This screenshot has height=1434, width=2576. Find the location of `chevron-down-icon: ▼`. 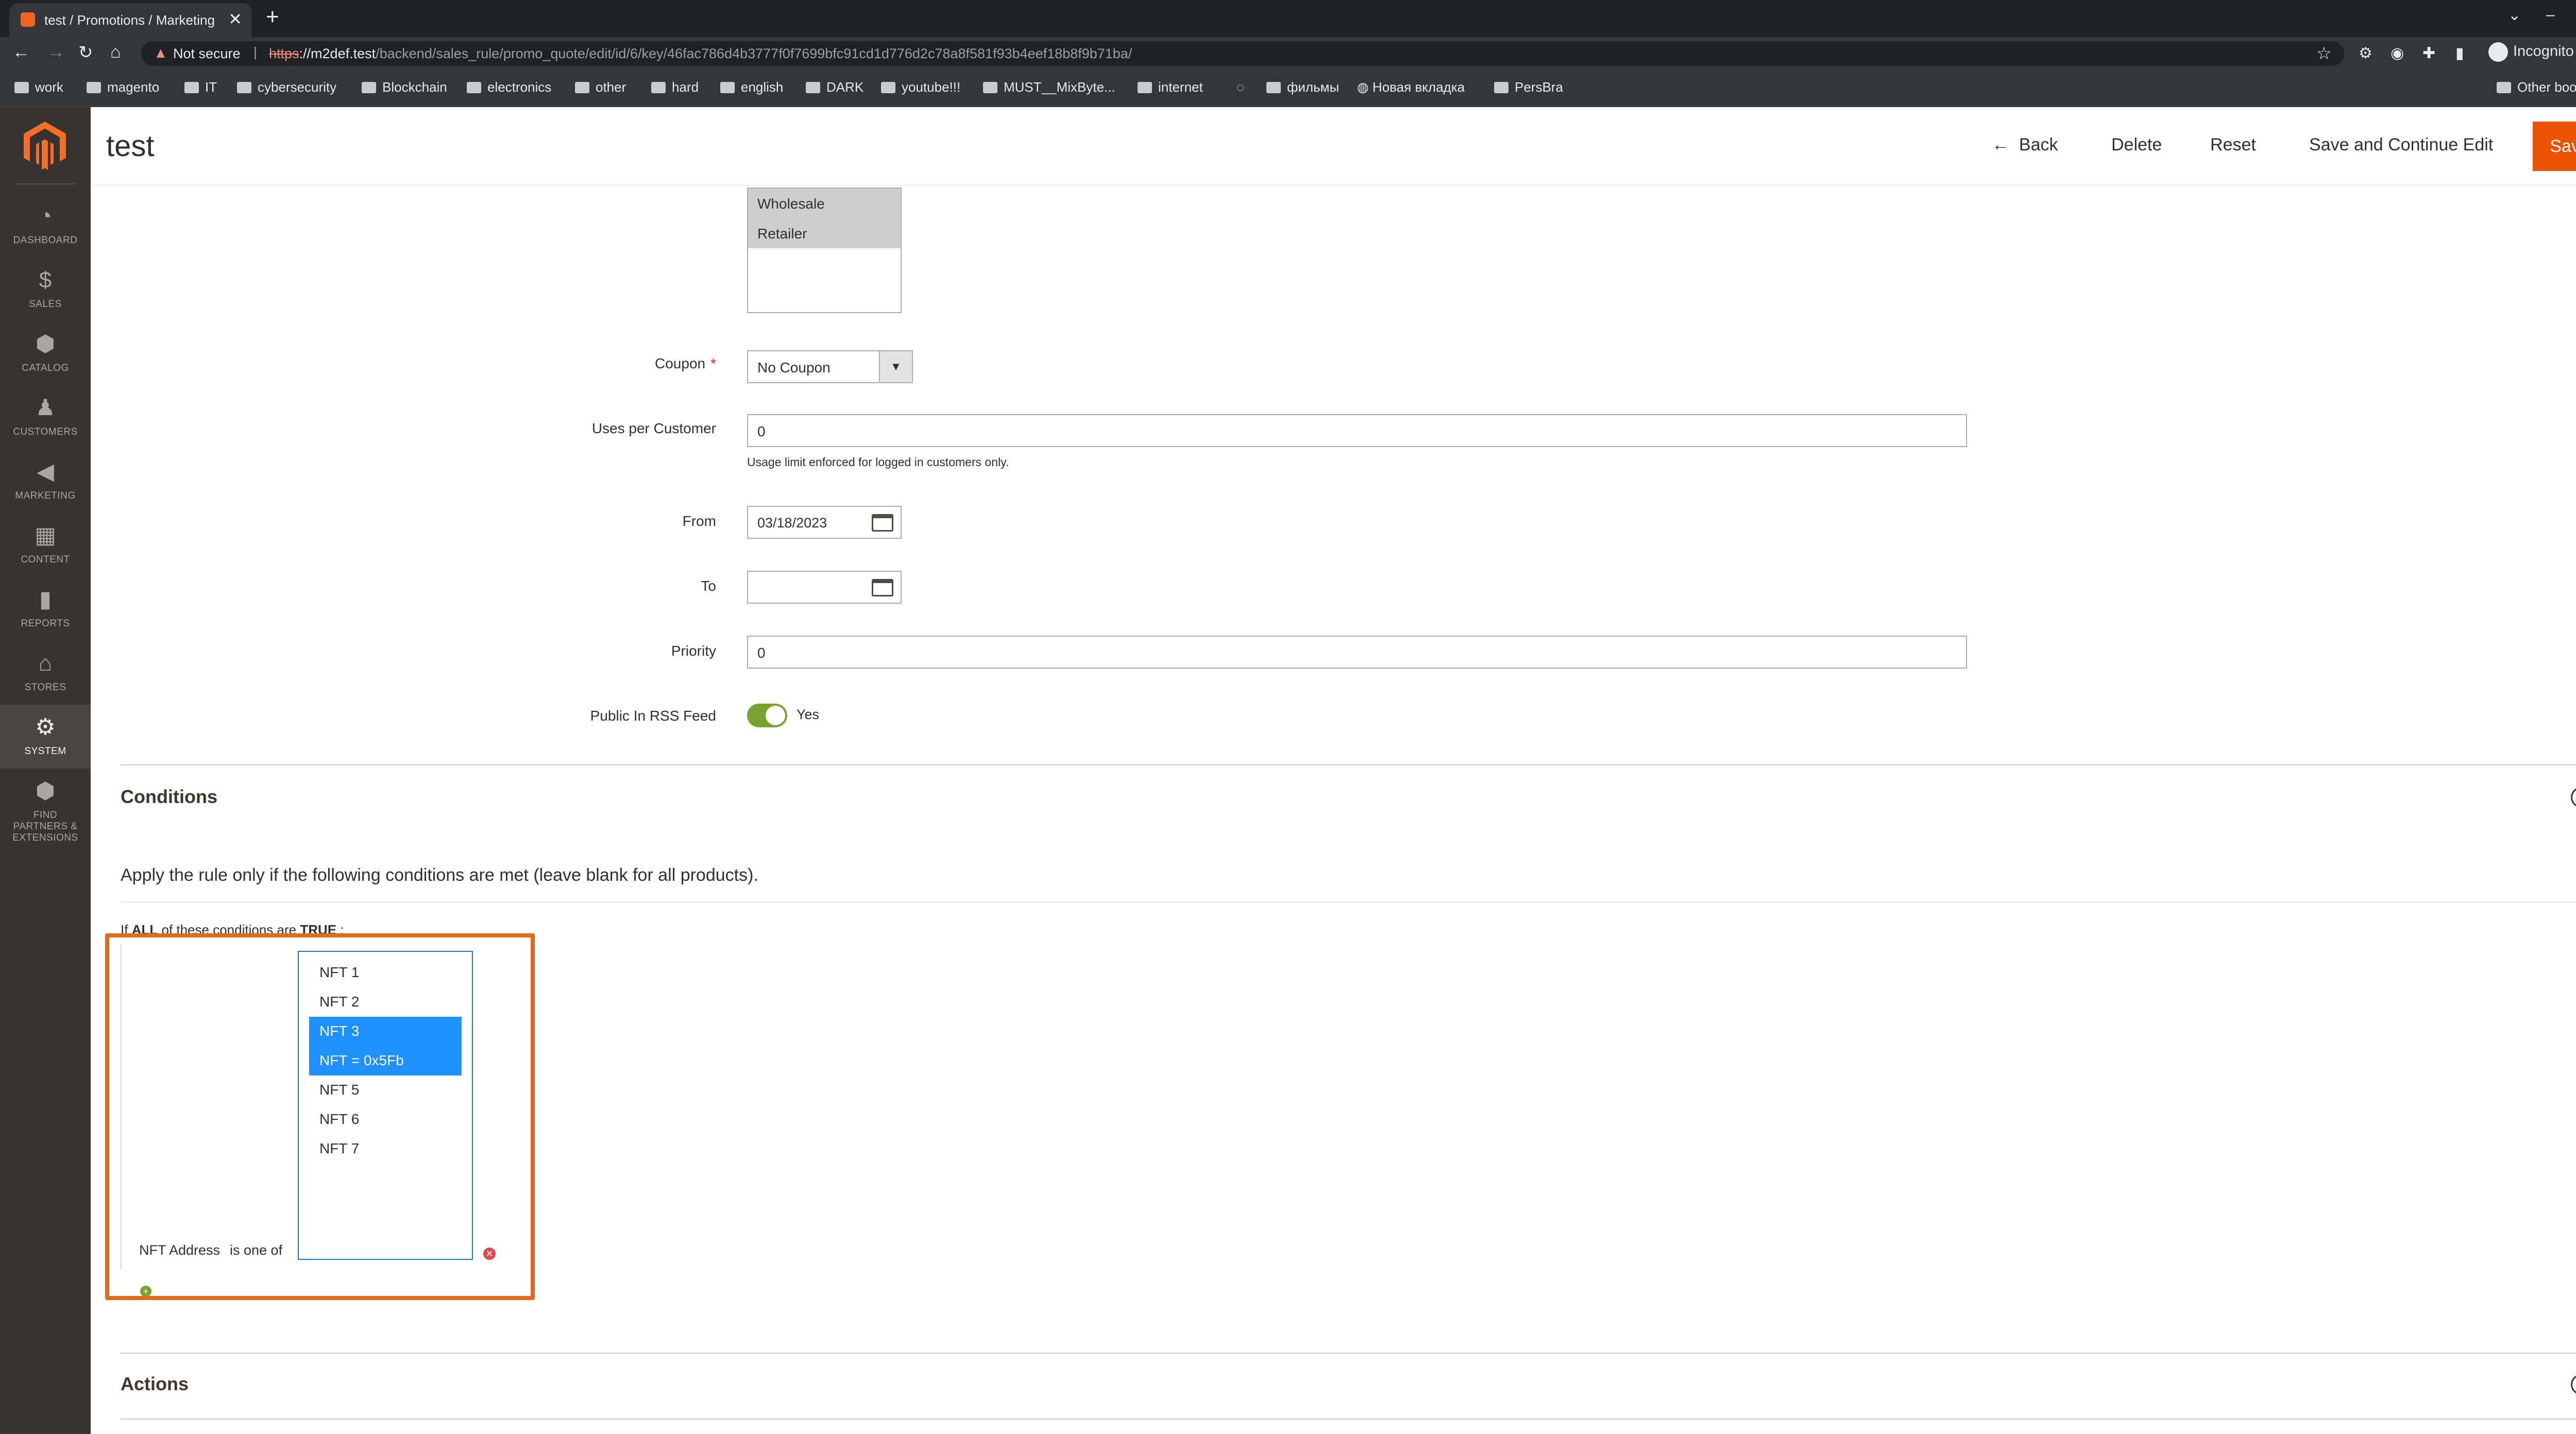

chevron-down-icon: ▼ is located at coordinates (895, 366).